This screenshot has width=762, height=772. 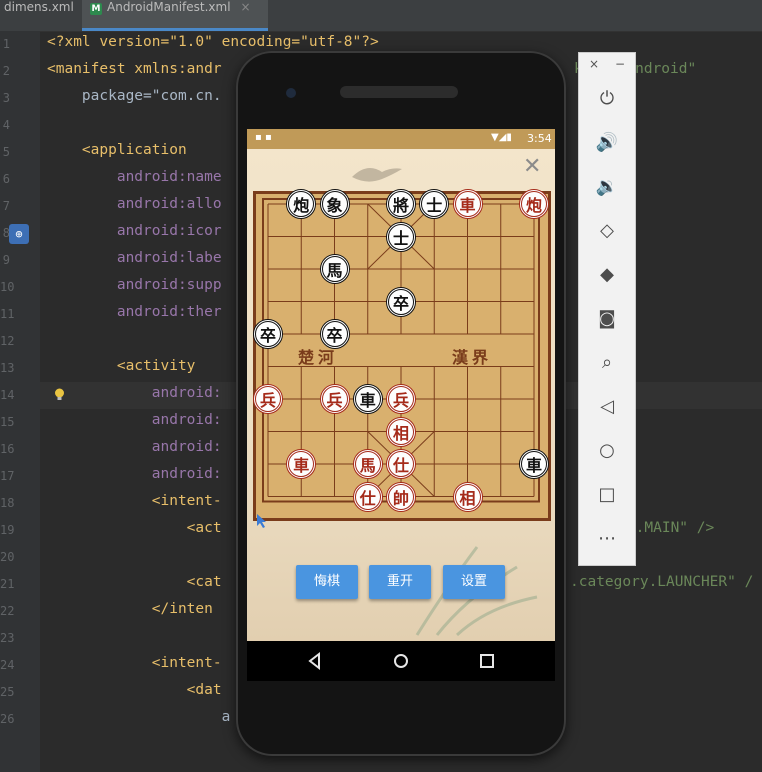 I want to click on river-text-right: 漢界, so click(x=472, y=357).